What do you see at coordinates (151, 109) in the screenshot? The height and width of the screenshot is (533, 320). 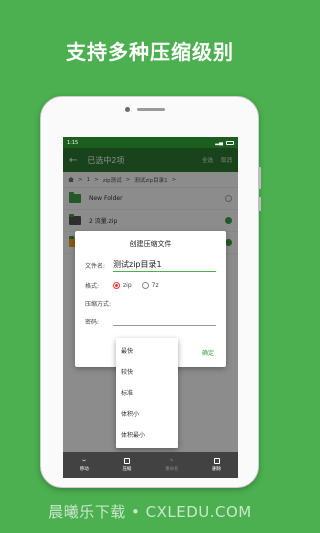 I see `speaker-icon` at bounding box center [151, 109].